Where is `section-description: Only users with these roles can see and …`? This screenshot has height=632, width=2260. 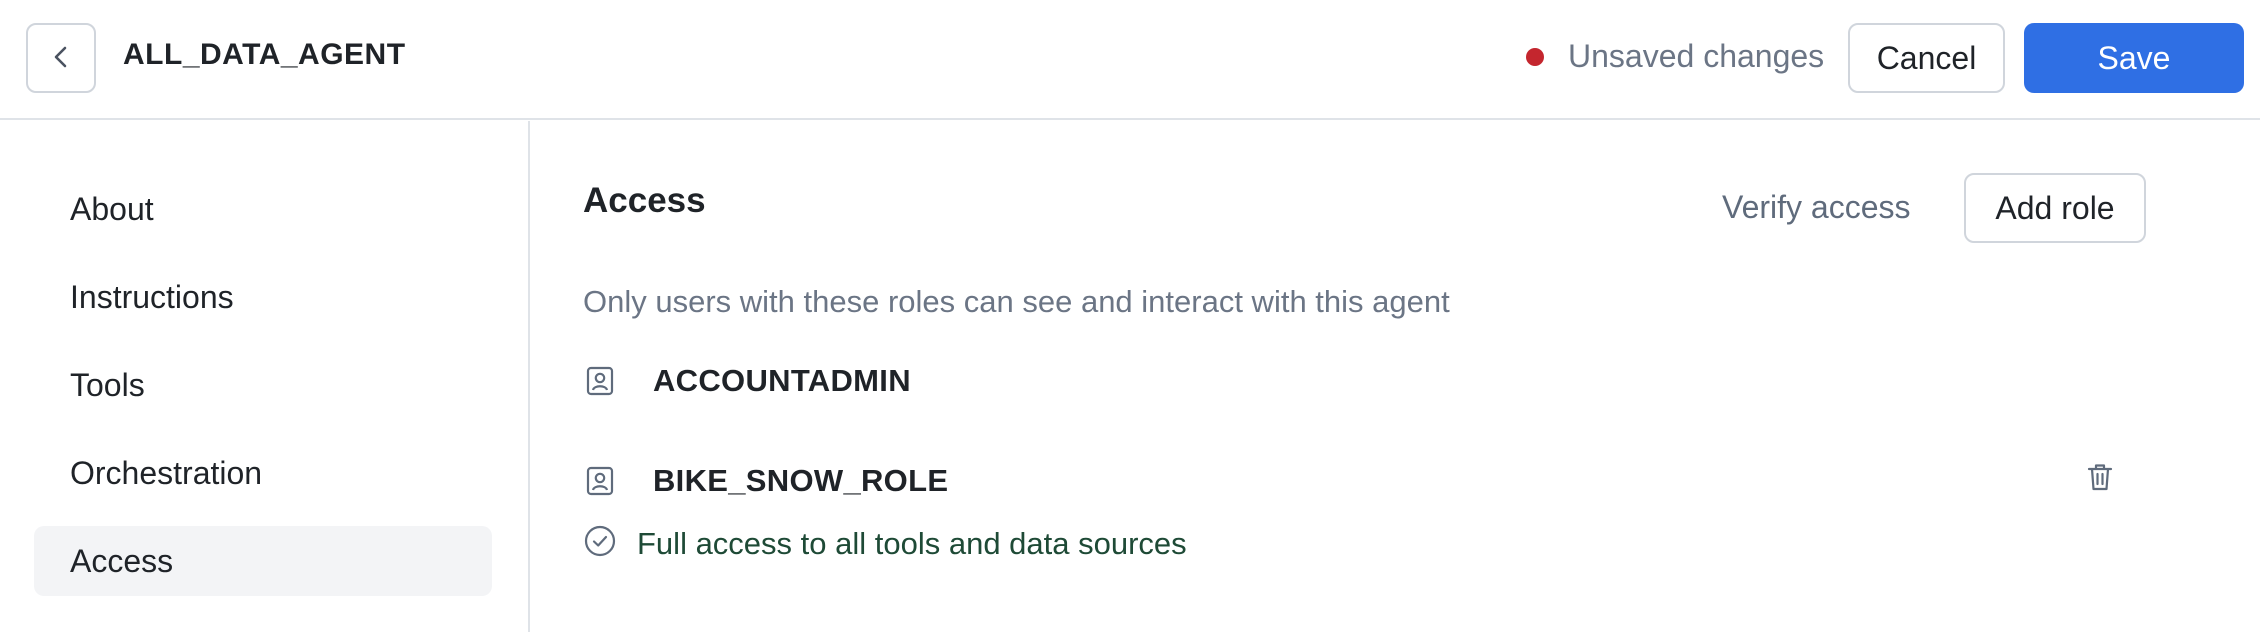
section-description: Only users with these roles can see and … is located at coordinates (1016, 301).